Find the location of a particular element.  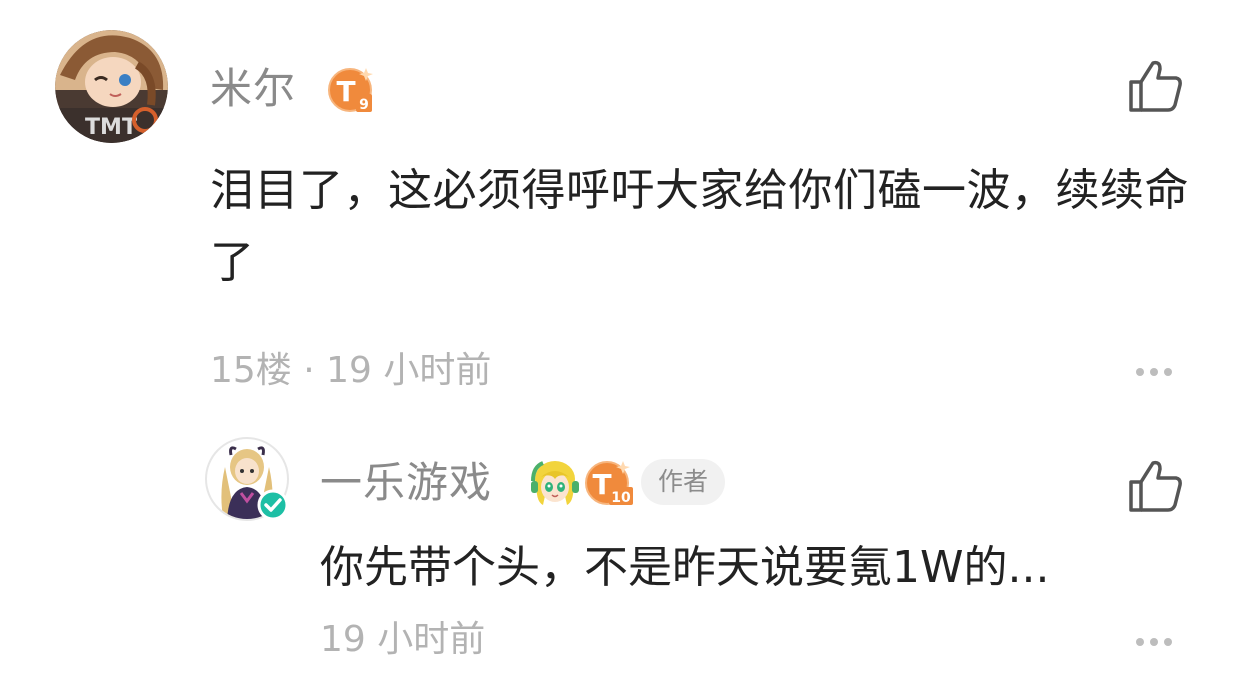

game-character-avatar-icon: TMT is located at coordinates (111, 86).